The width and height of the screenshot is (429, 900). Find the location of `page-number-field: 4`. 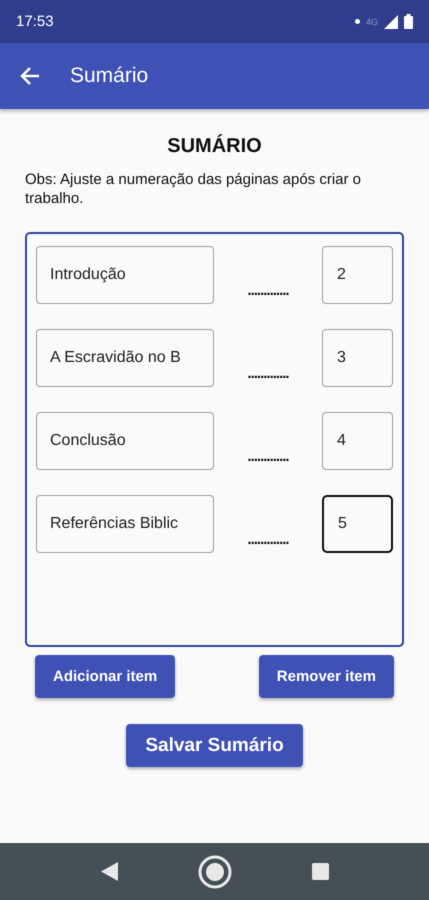

page-number-field: 4 is located at coordinates (357, 441).